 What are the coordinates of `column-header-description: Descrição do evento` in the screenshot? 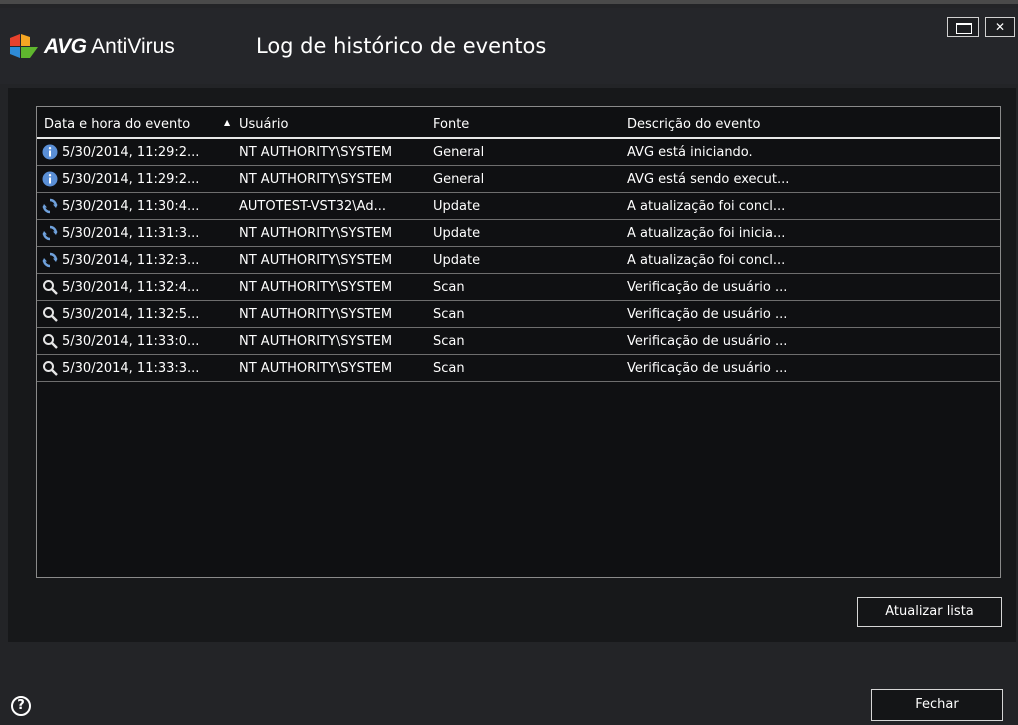 It's located at (693, 124).